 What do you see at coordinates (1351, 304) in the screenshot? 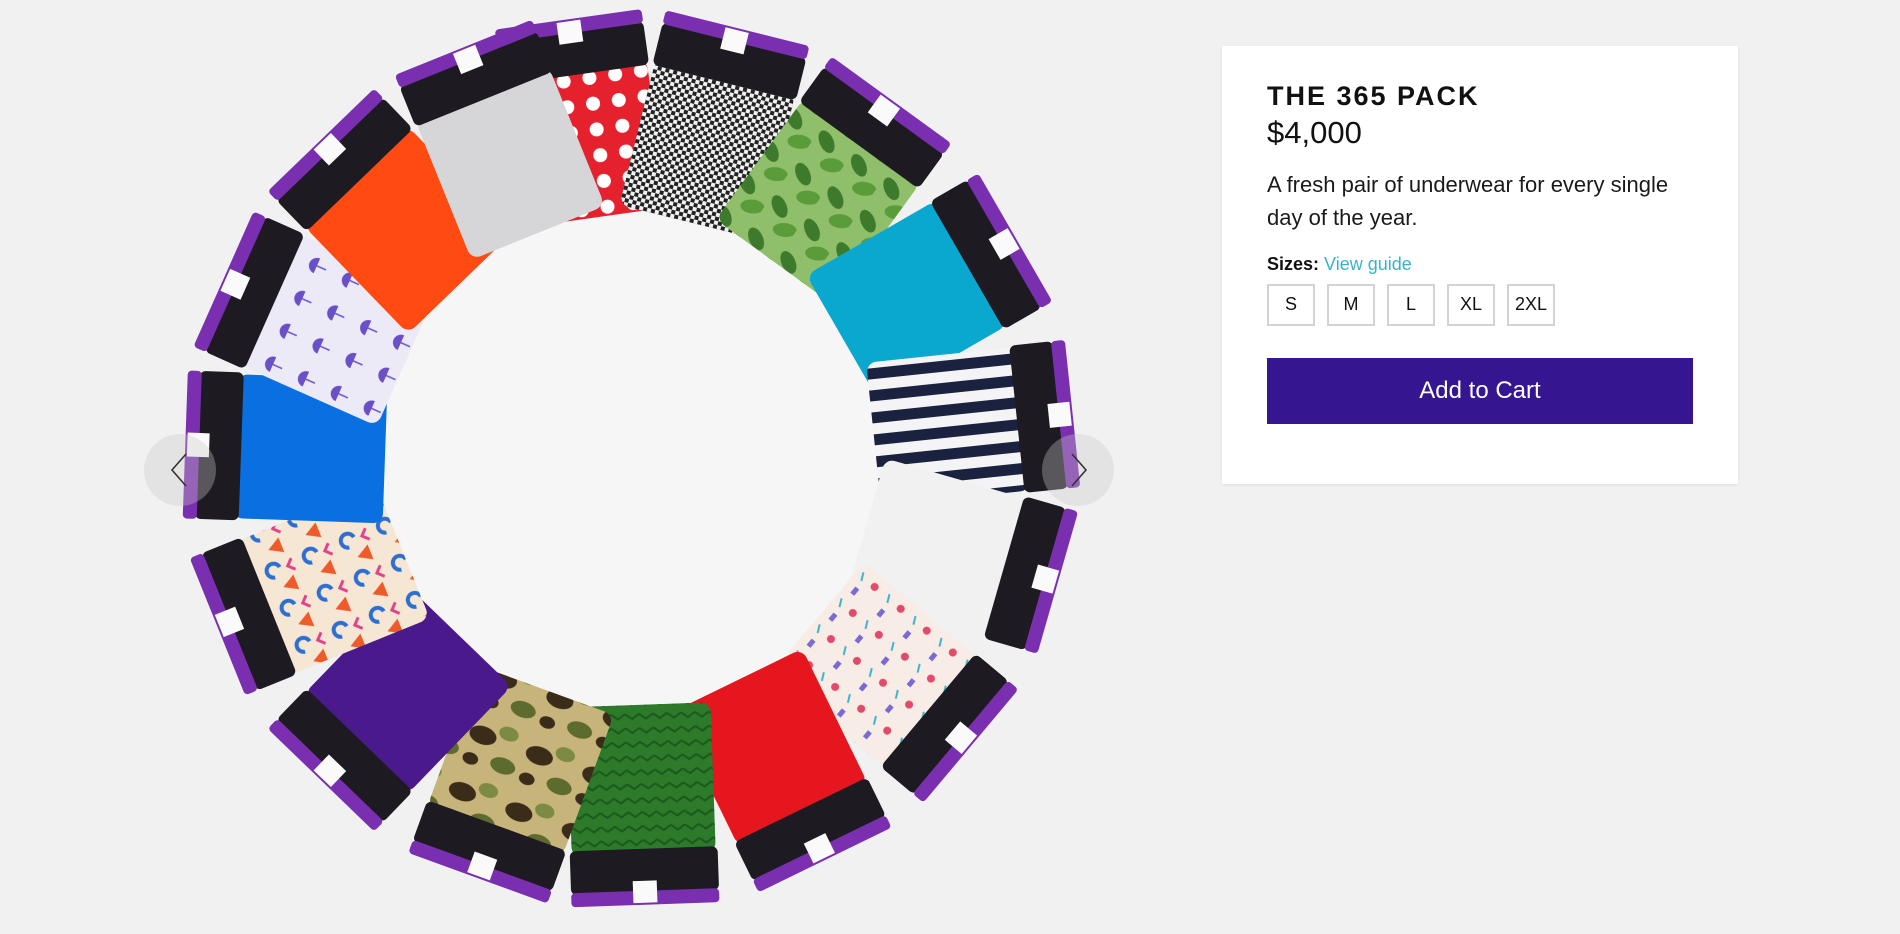
I see `size-option-m: M` at bounding box center [1351, 304].